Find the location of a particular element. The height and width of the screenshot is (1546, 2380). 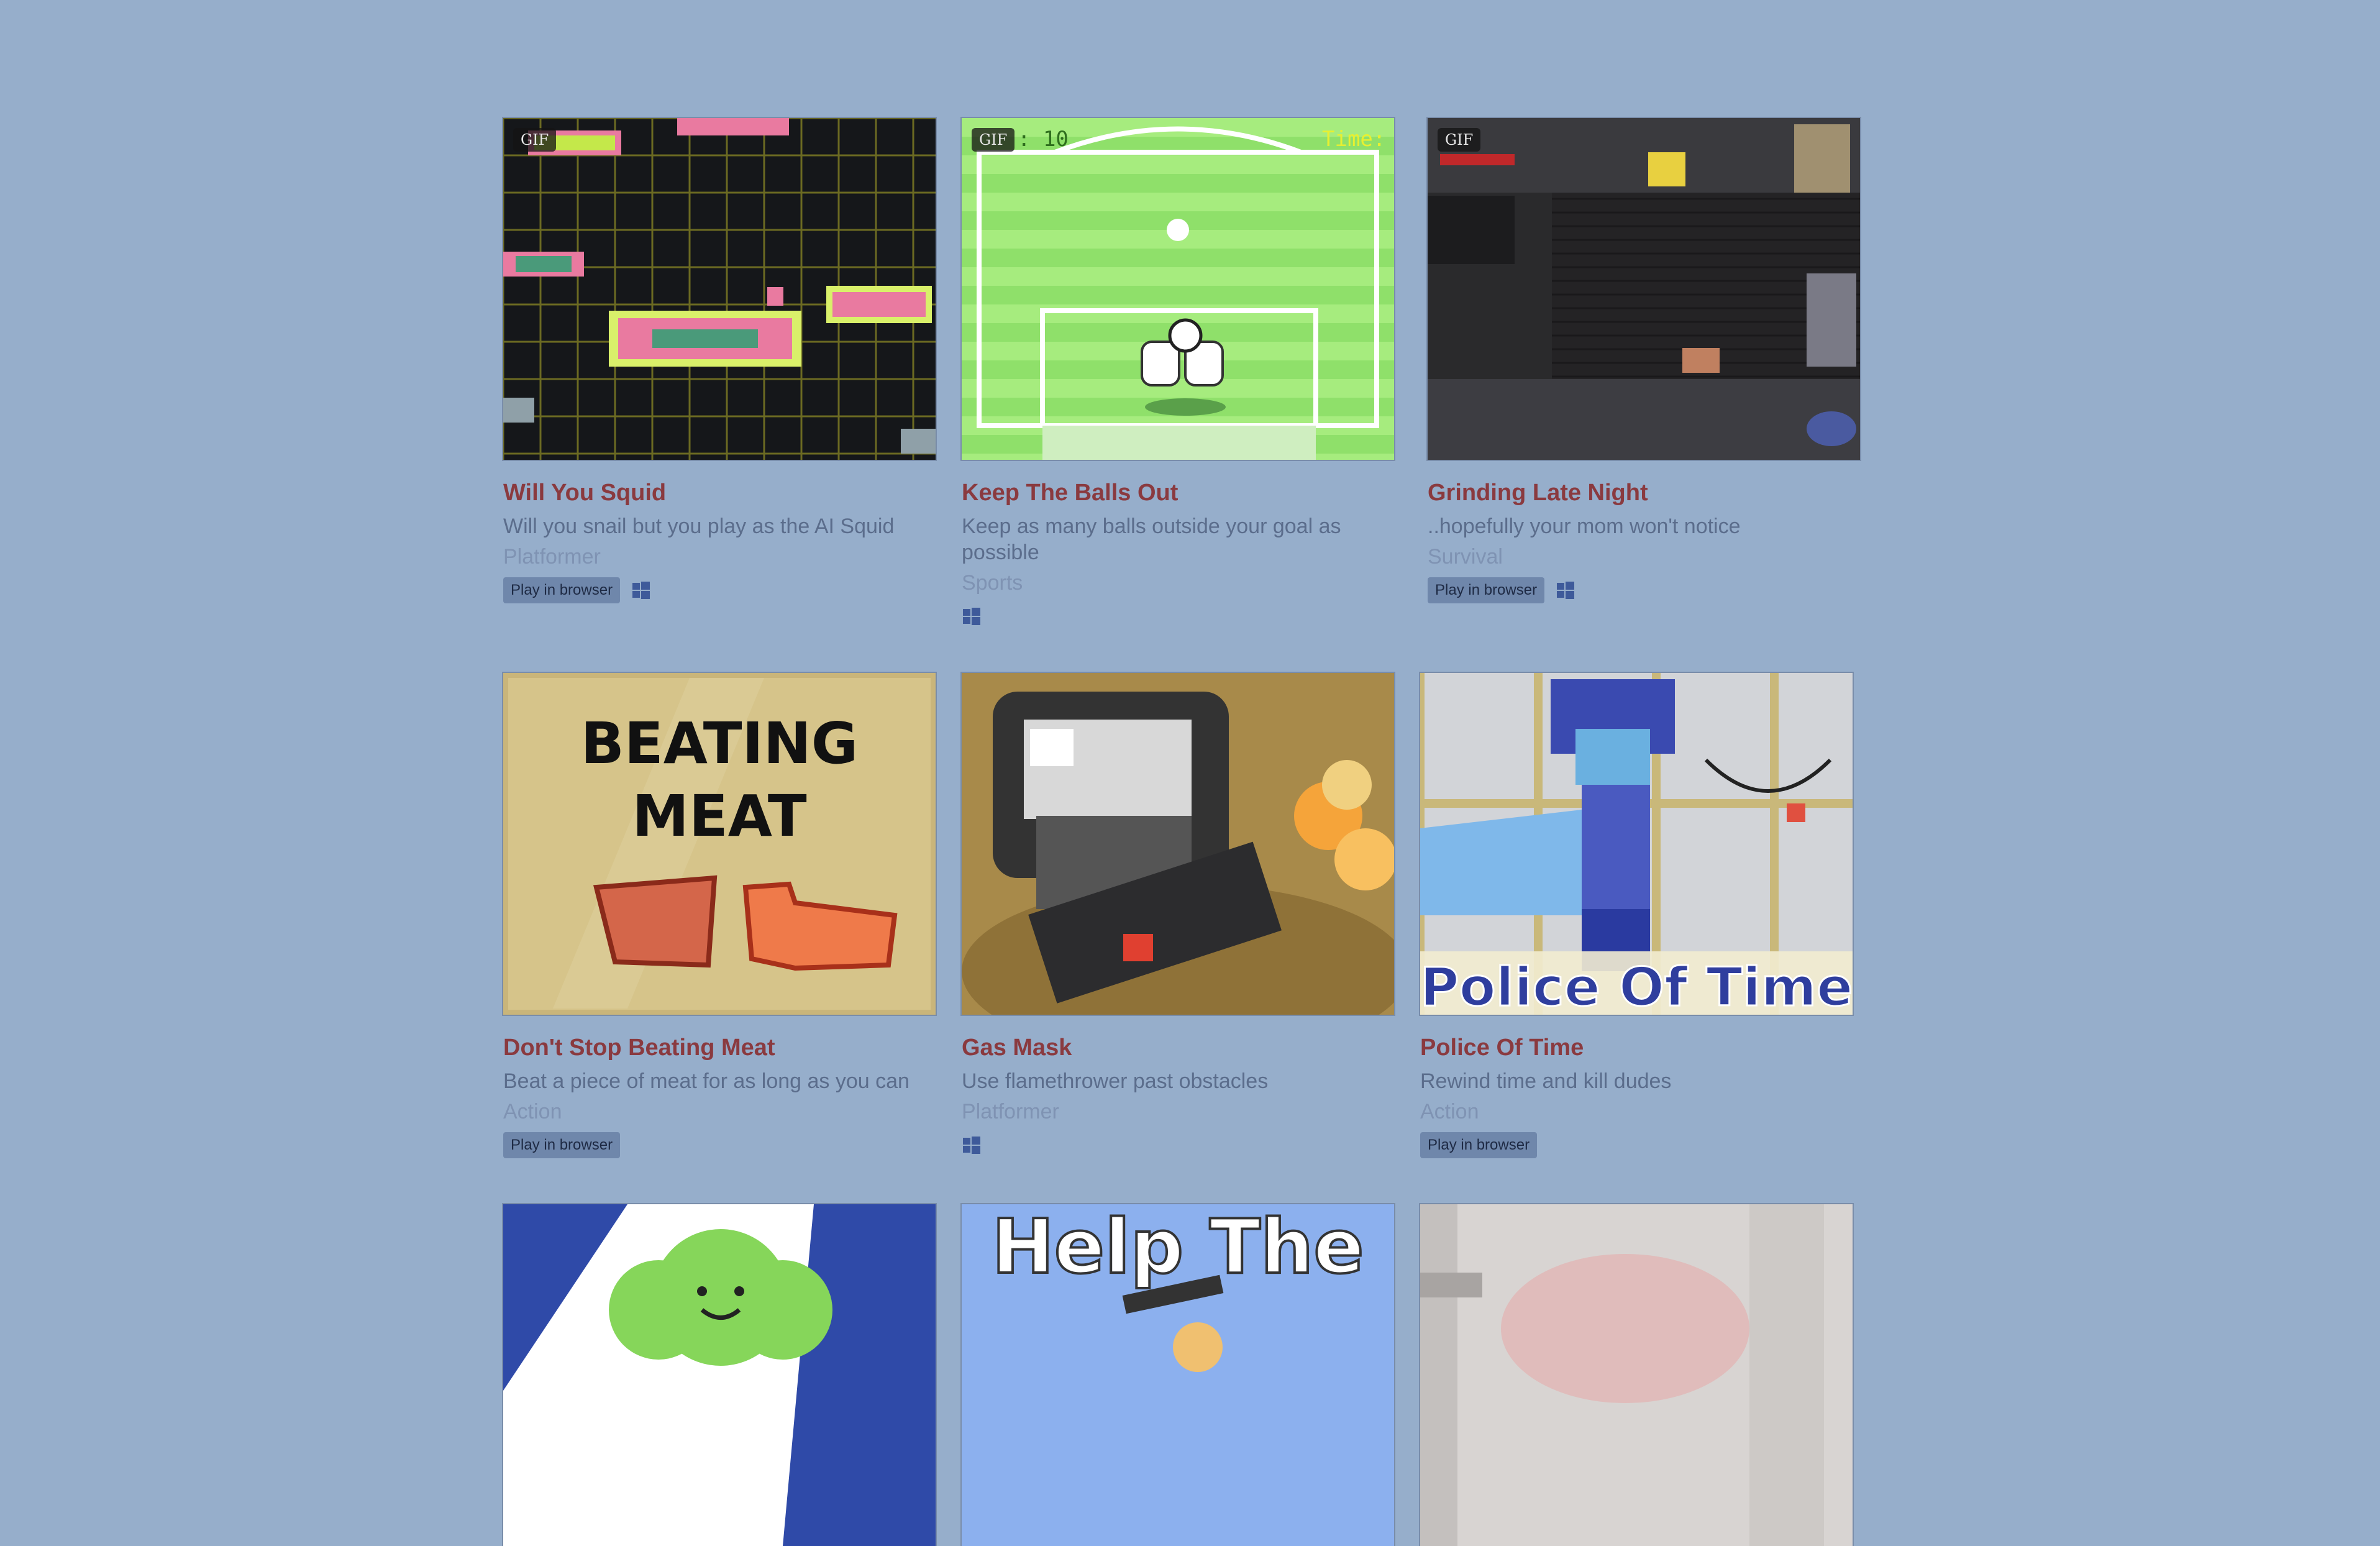

game-thumbnail: BEATING MEAT is located at coordinates (719, 844).